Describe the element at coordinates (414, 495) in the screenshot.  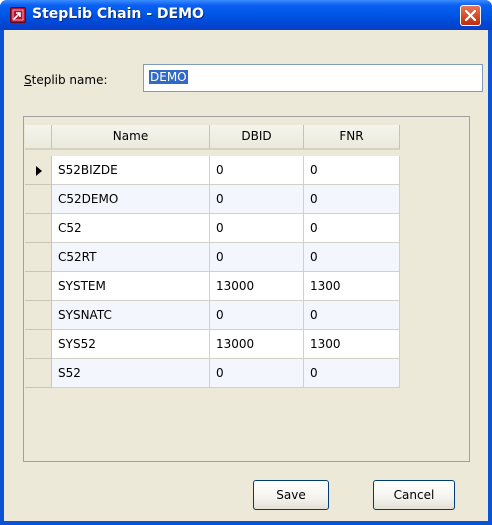
I see `cancel-button: Cancel` at that location.